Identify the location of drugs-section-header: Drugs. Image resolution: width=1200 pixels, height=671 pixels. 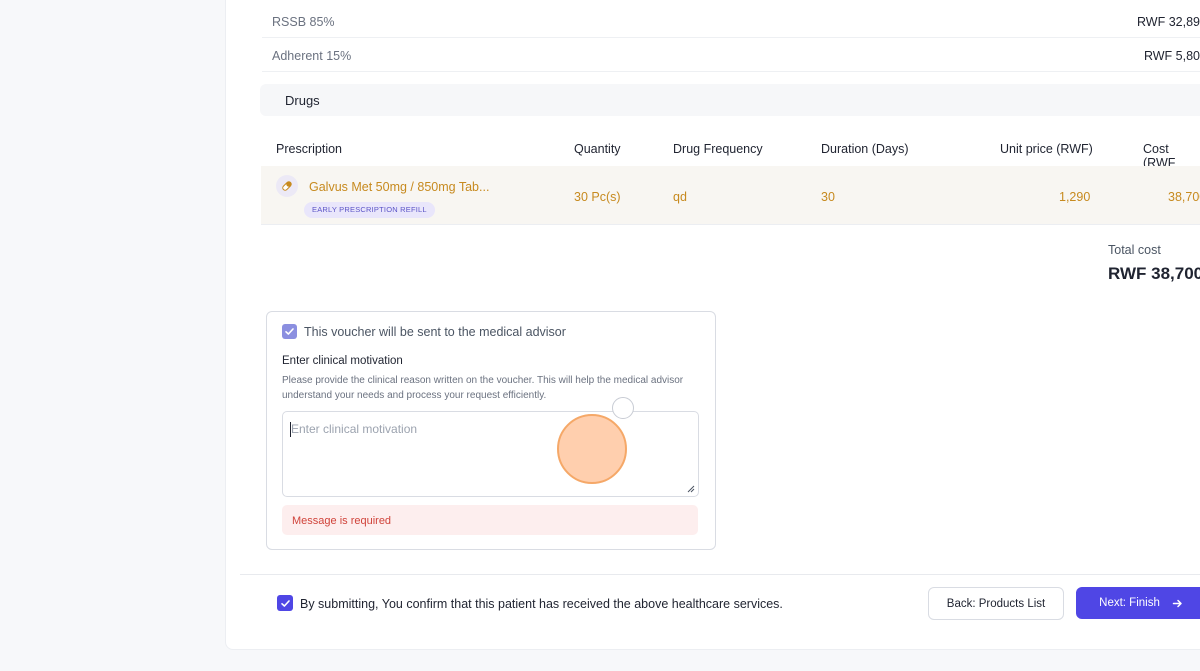
(730, 100).